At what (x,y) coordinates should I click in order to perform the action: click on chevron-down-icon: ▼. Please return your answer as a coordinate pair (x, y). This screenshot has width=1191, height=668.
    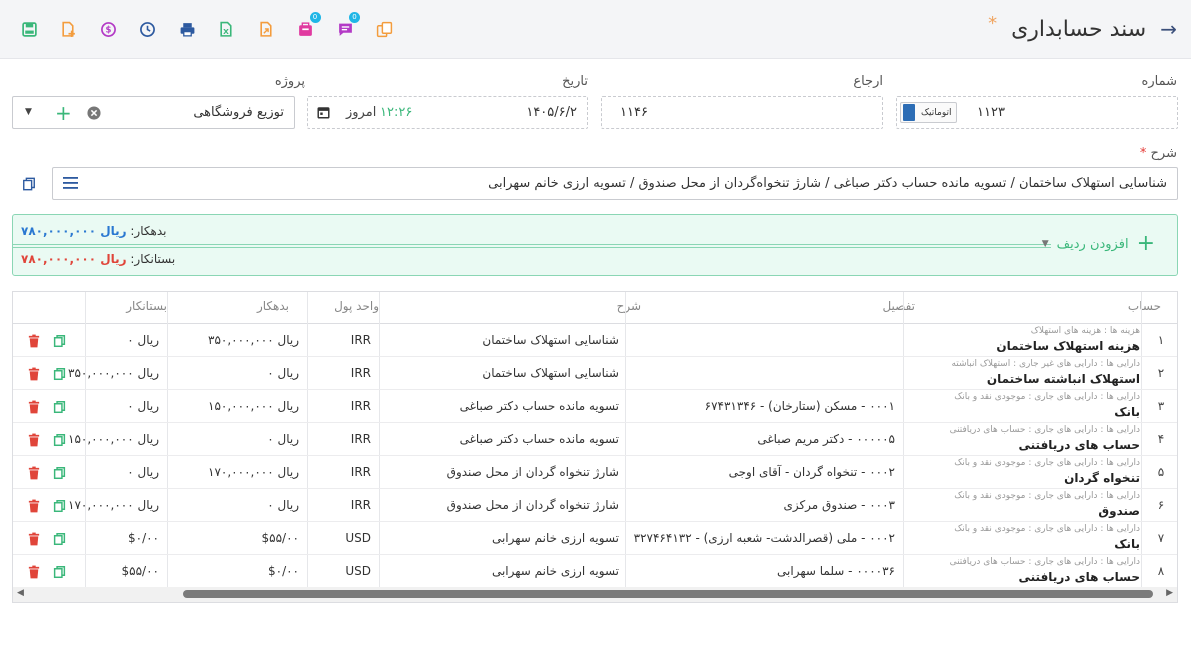
    Looking at the image, I should click on (28, 112).